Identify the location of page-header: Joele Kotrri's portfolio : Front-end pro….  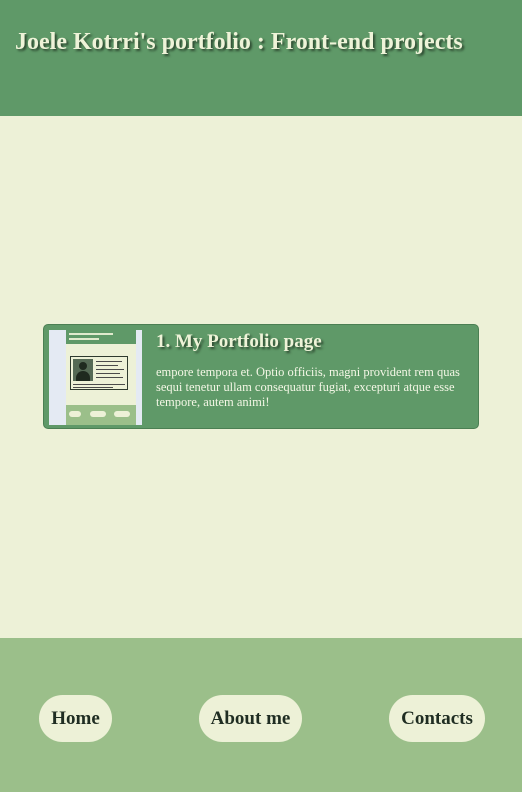
(261, 58).